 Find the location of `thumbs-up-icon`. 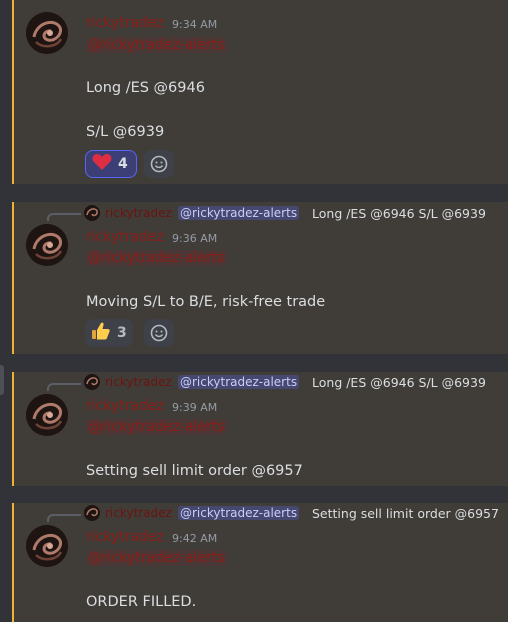

thumbs-up-icon is located at coordinates (101, 333).